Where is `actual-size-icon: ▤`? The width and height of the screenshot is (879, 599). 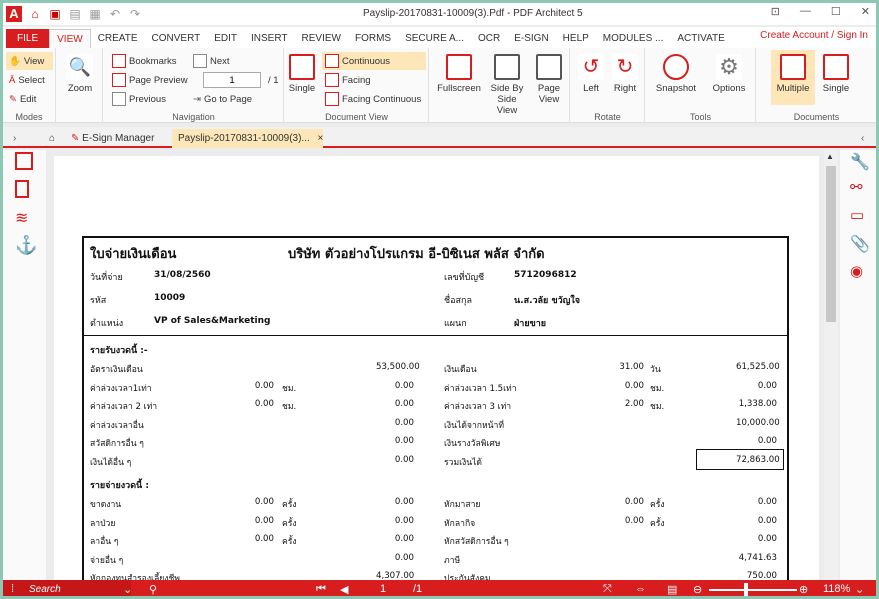 actual-size-icon: ▤ is located at coordinates (672, 589).